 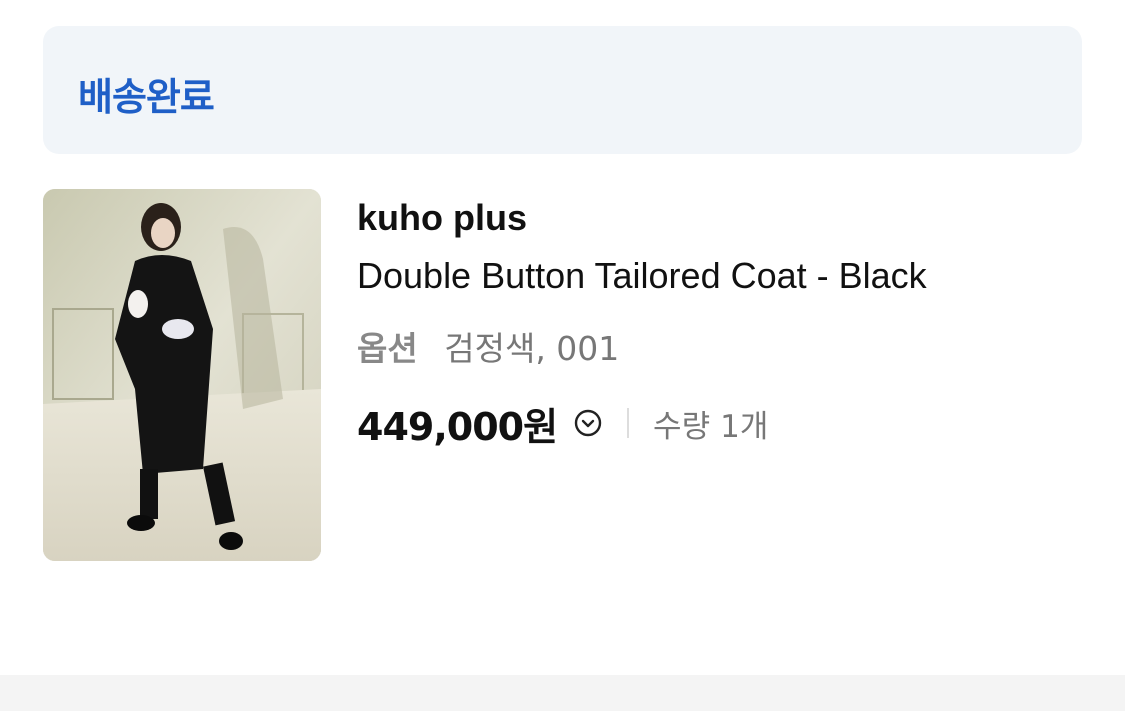 I want to click on quantity-label: 수량, so click(x=682, y=426).